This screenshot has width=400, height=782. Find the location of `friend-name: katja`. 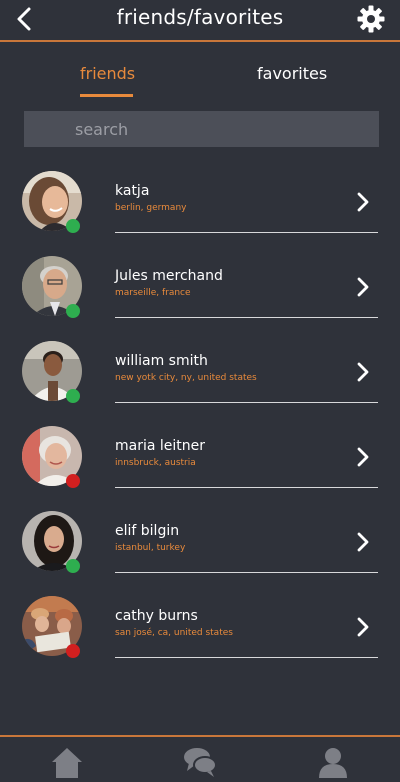

friend-name: katja is located at coordinates (132, 191).